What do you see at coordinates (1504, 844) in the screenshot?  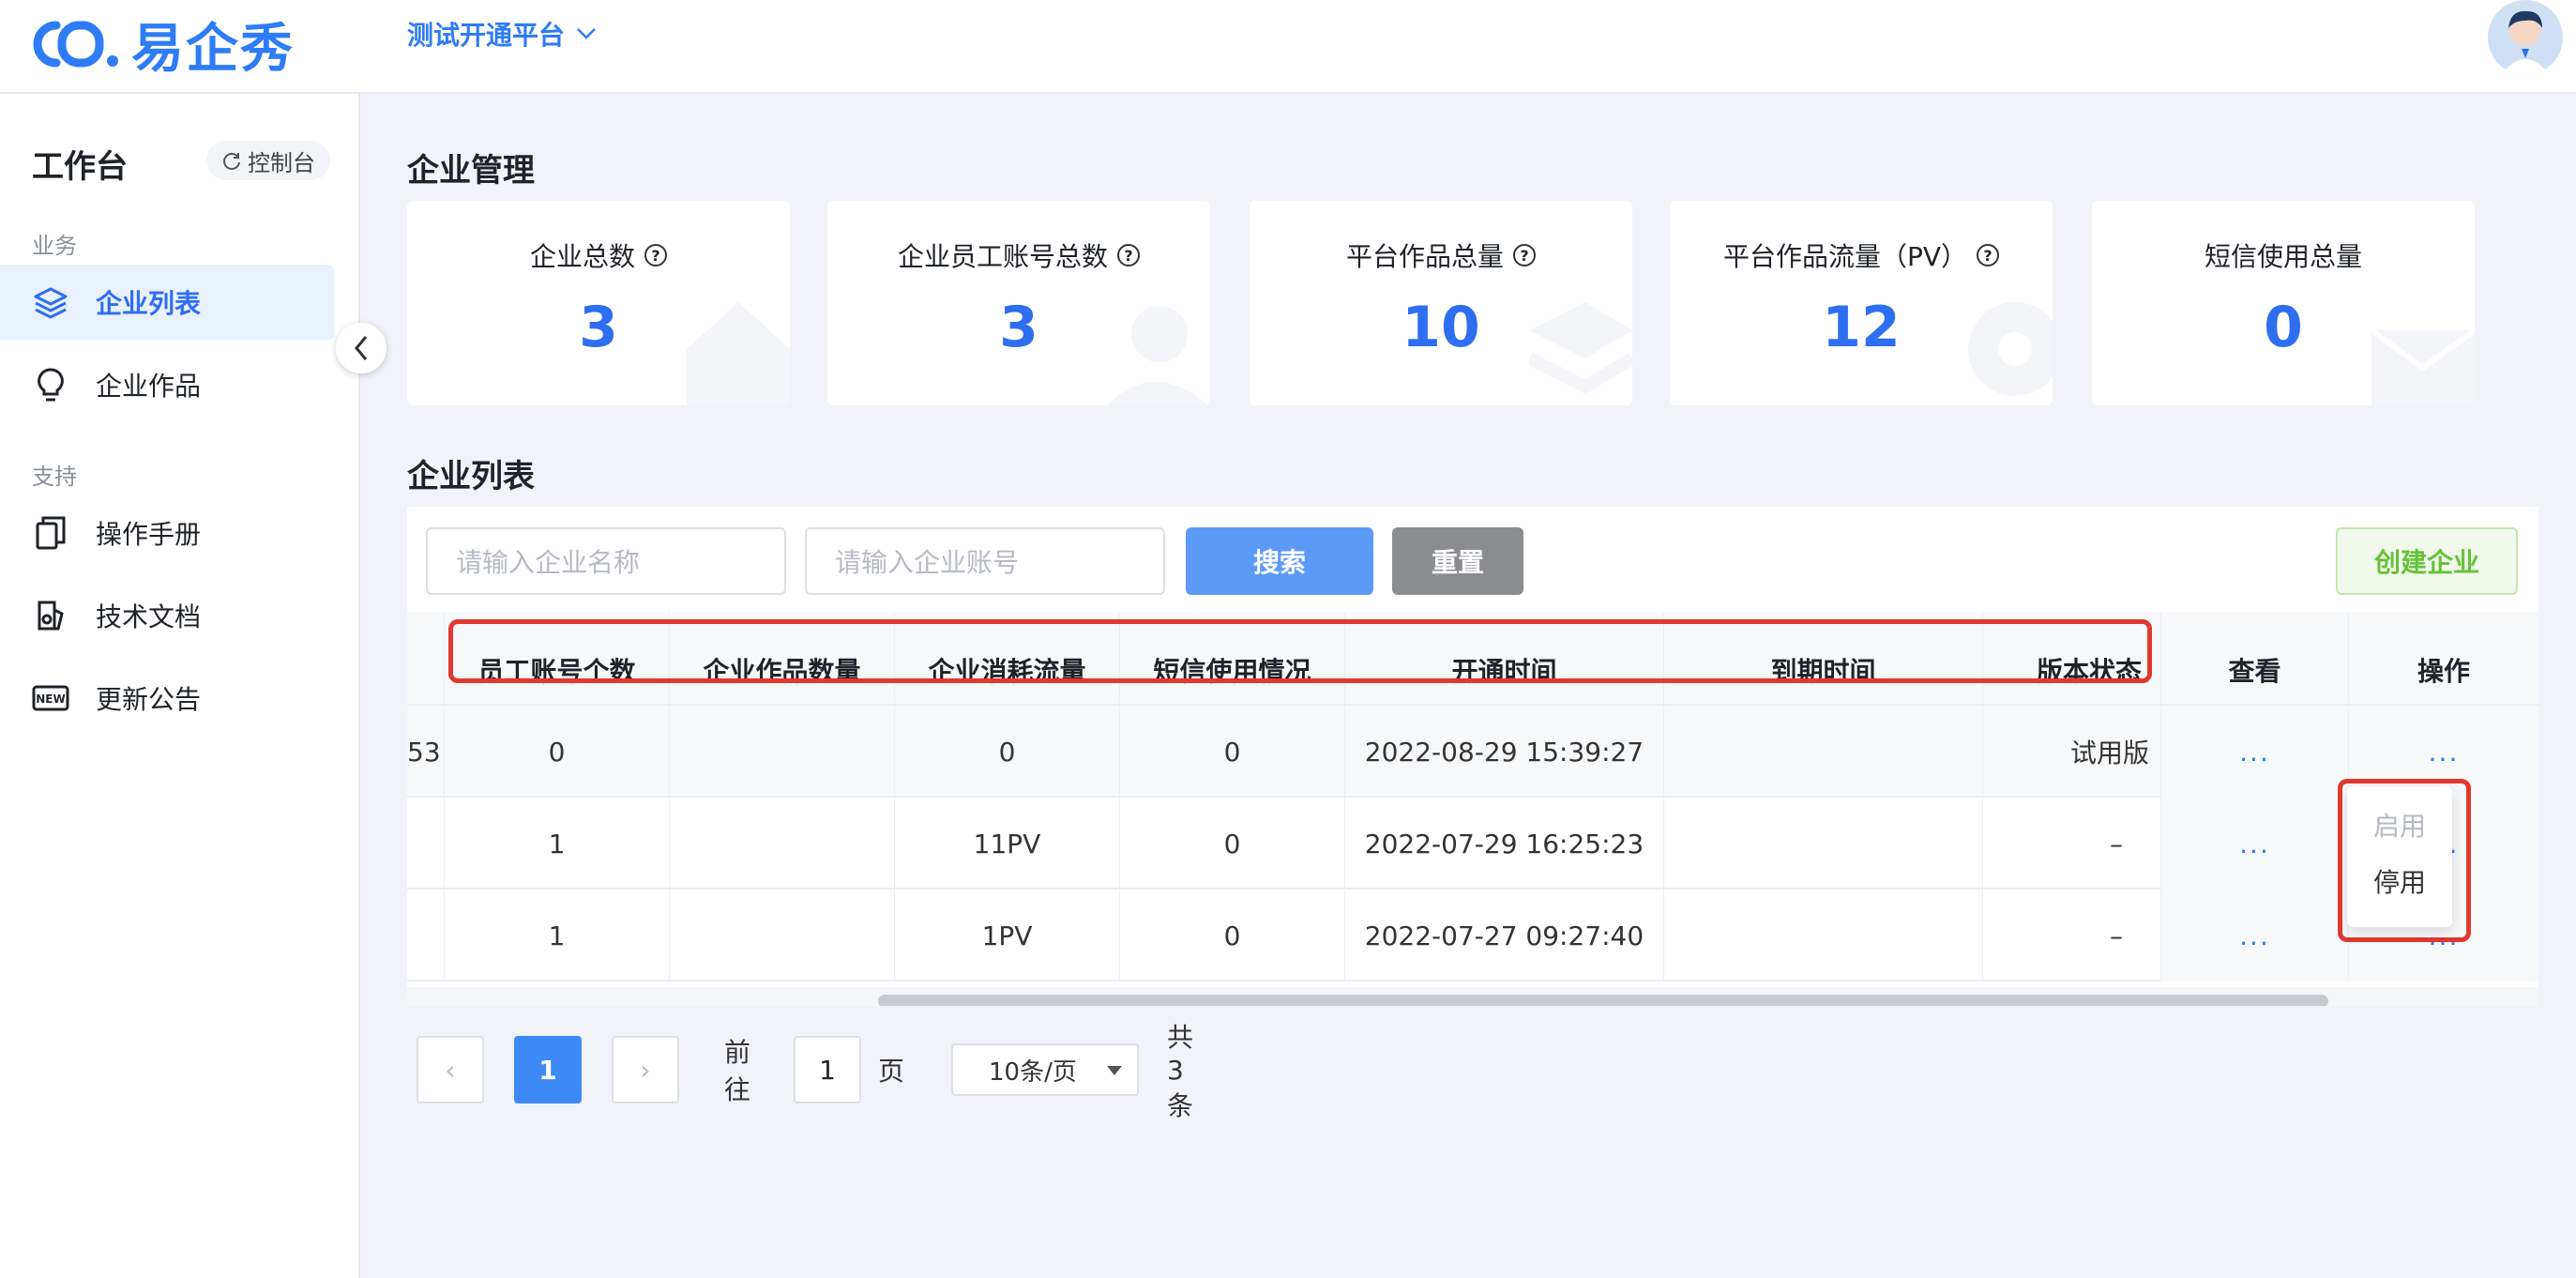 I see `cell-open-time: 2022-07-29 16:25:23` at bounding box center [1504, 844].